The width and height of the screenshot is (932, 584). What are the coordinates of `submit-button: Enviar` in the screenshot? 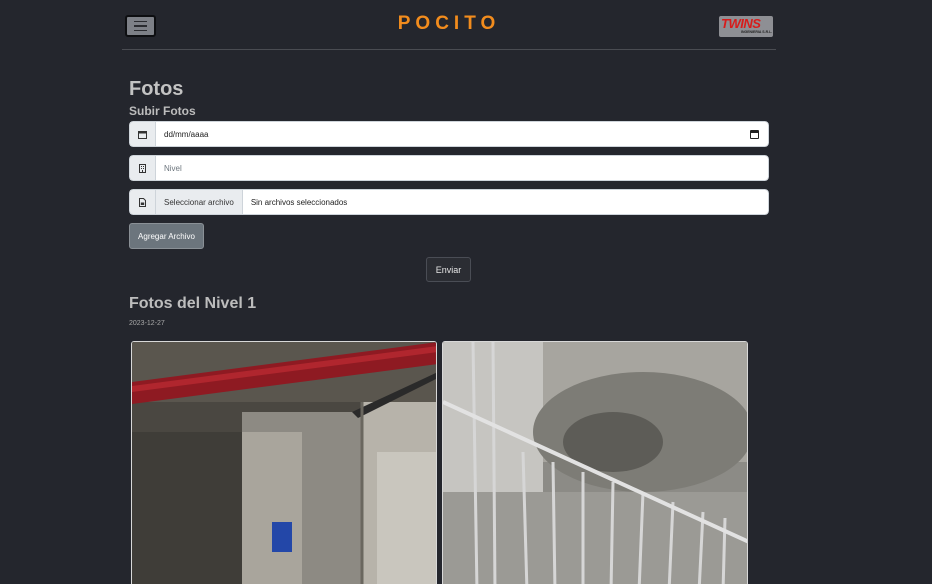 It's located at (448, 269).